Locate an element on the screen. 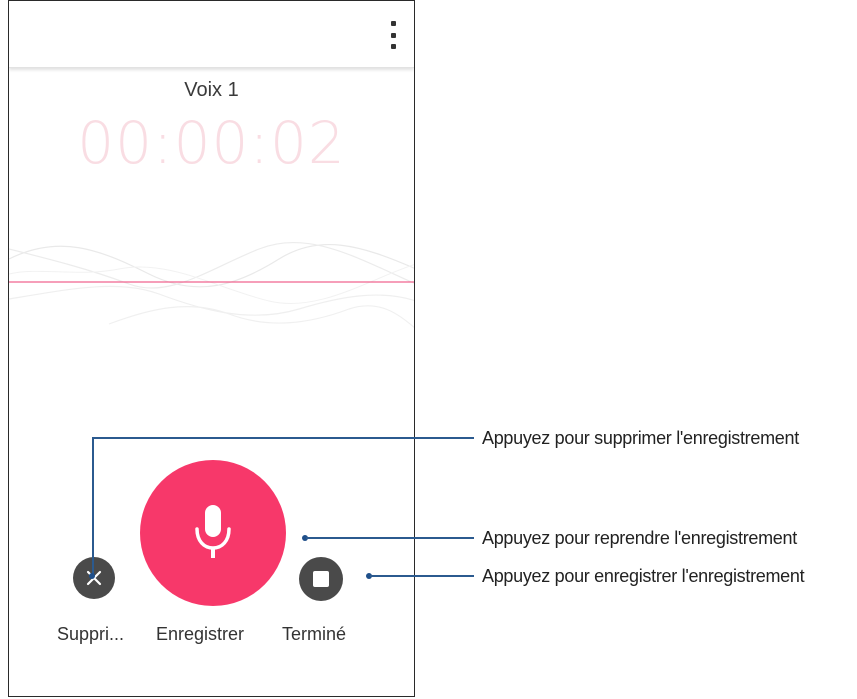  recording-timer: 00:00:02 is located at coordinates (211, 143).